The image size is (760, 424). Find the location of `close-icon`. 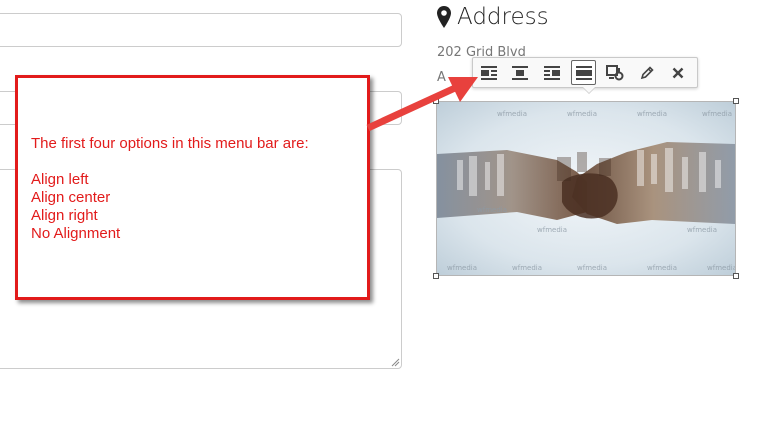

close-icon is located at coordinates (678, 72).